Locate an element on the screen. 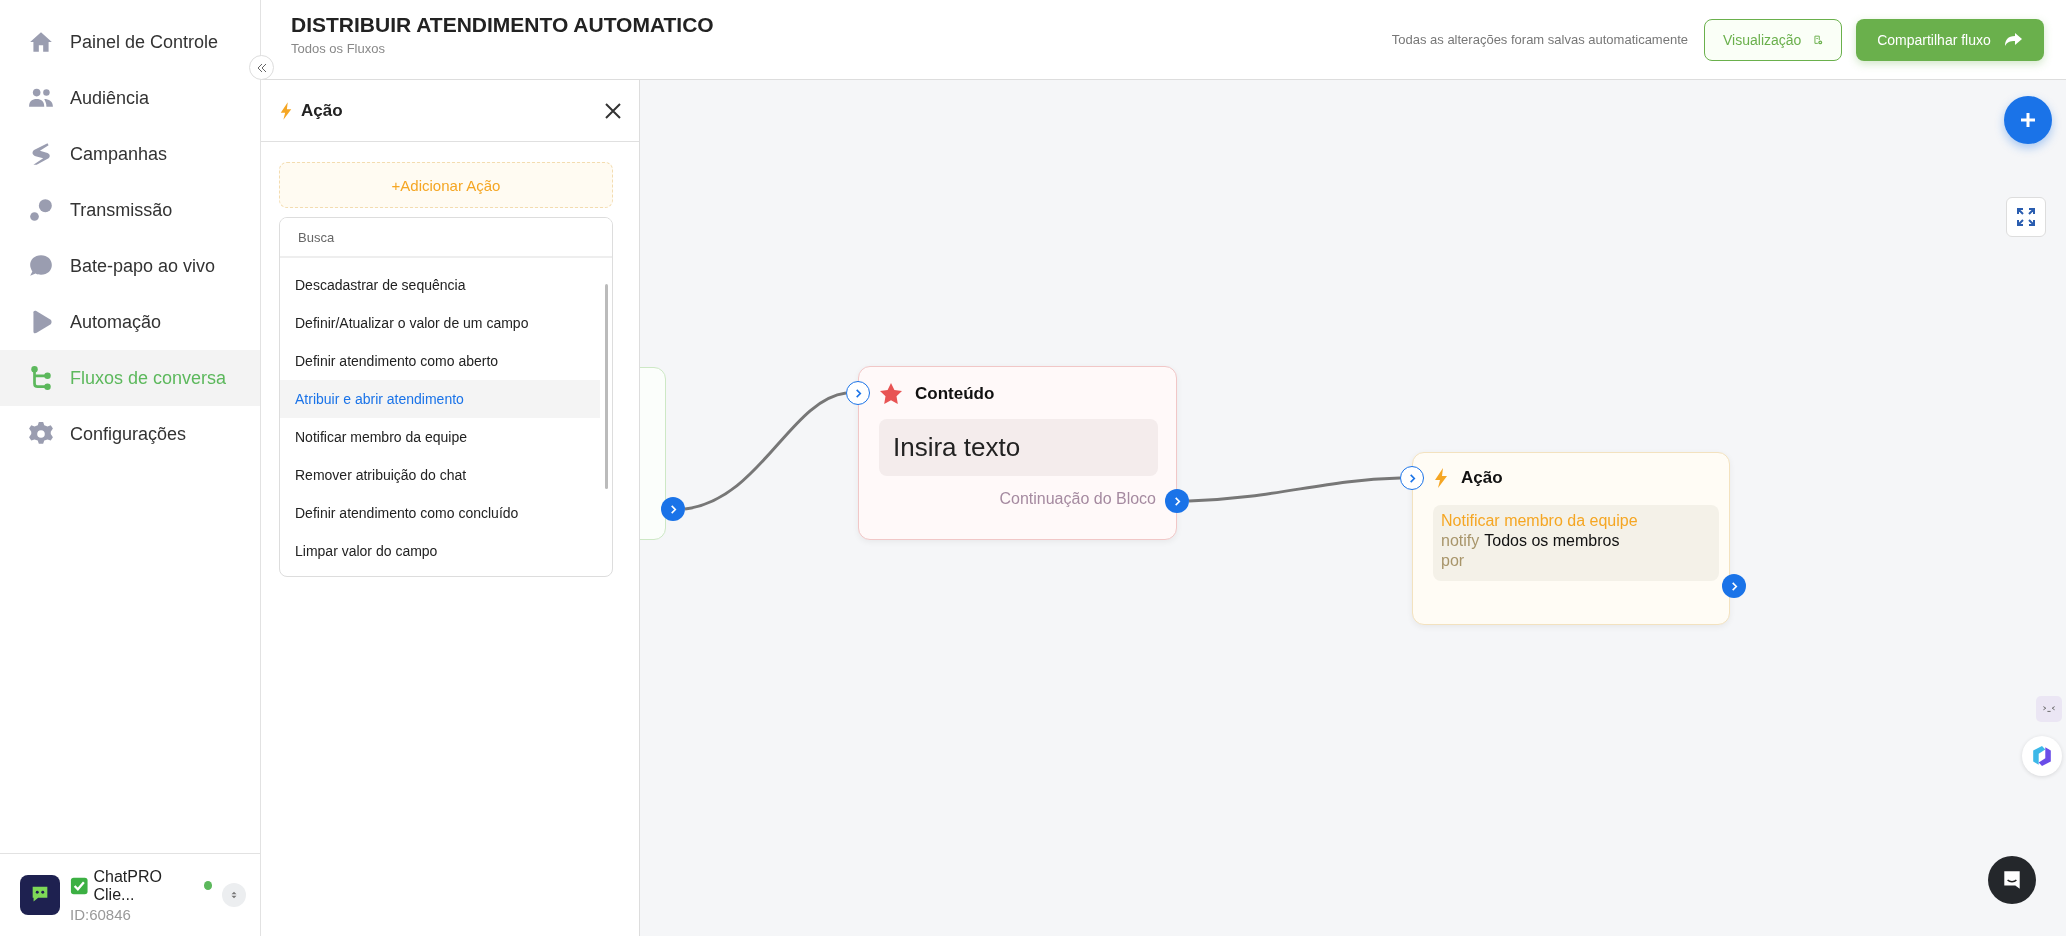 Image resolution: width=2066 pixels, height=936 pixels. add-button is located at coordinates (2028, 120).